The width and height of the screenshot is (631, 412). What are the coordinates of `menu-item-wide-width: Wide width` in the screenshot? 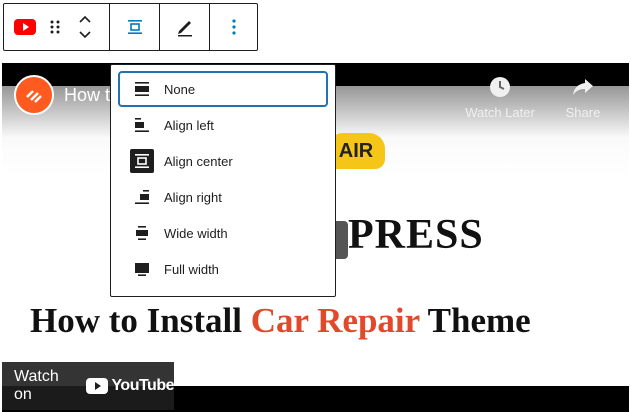 It's located at (223, 233).